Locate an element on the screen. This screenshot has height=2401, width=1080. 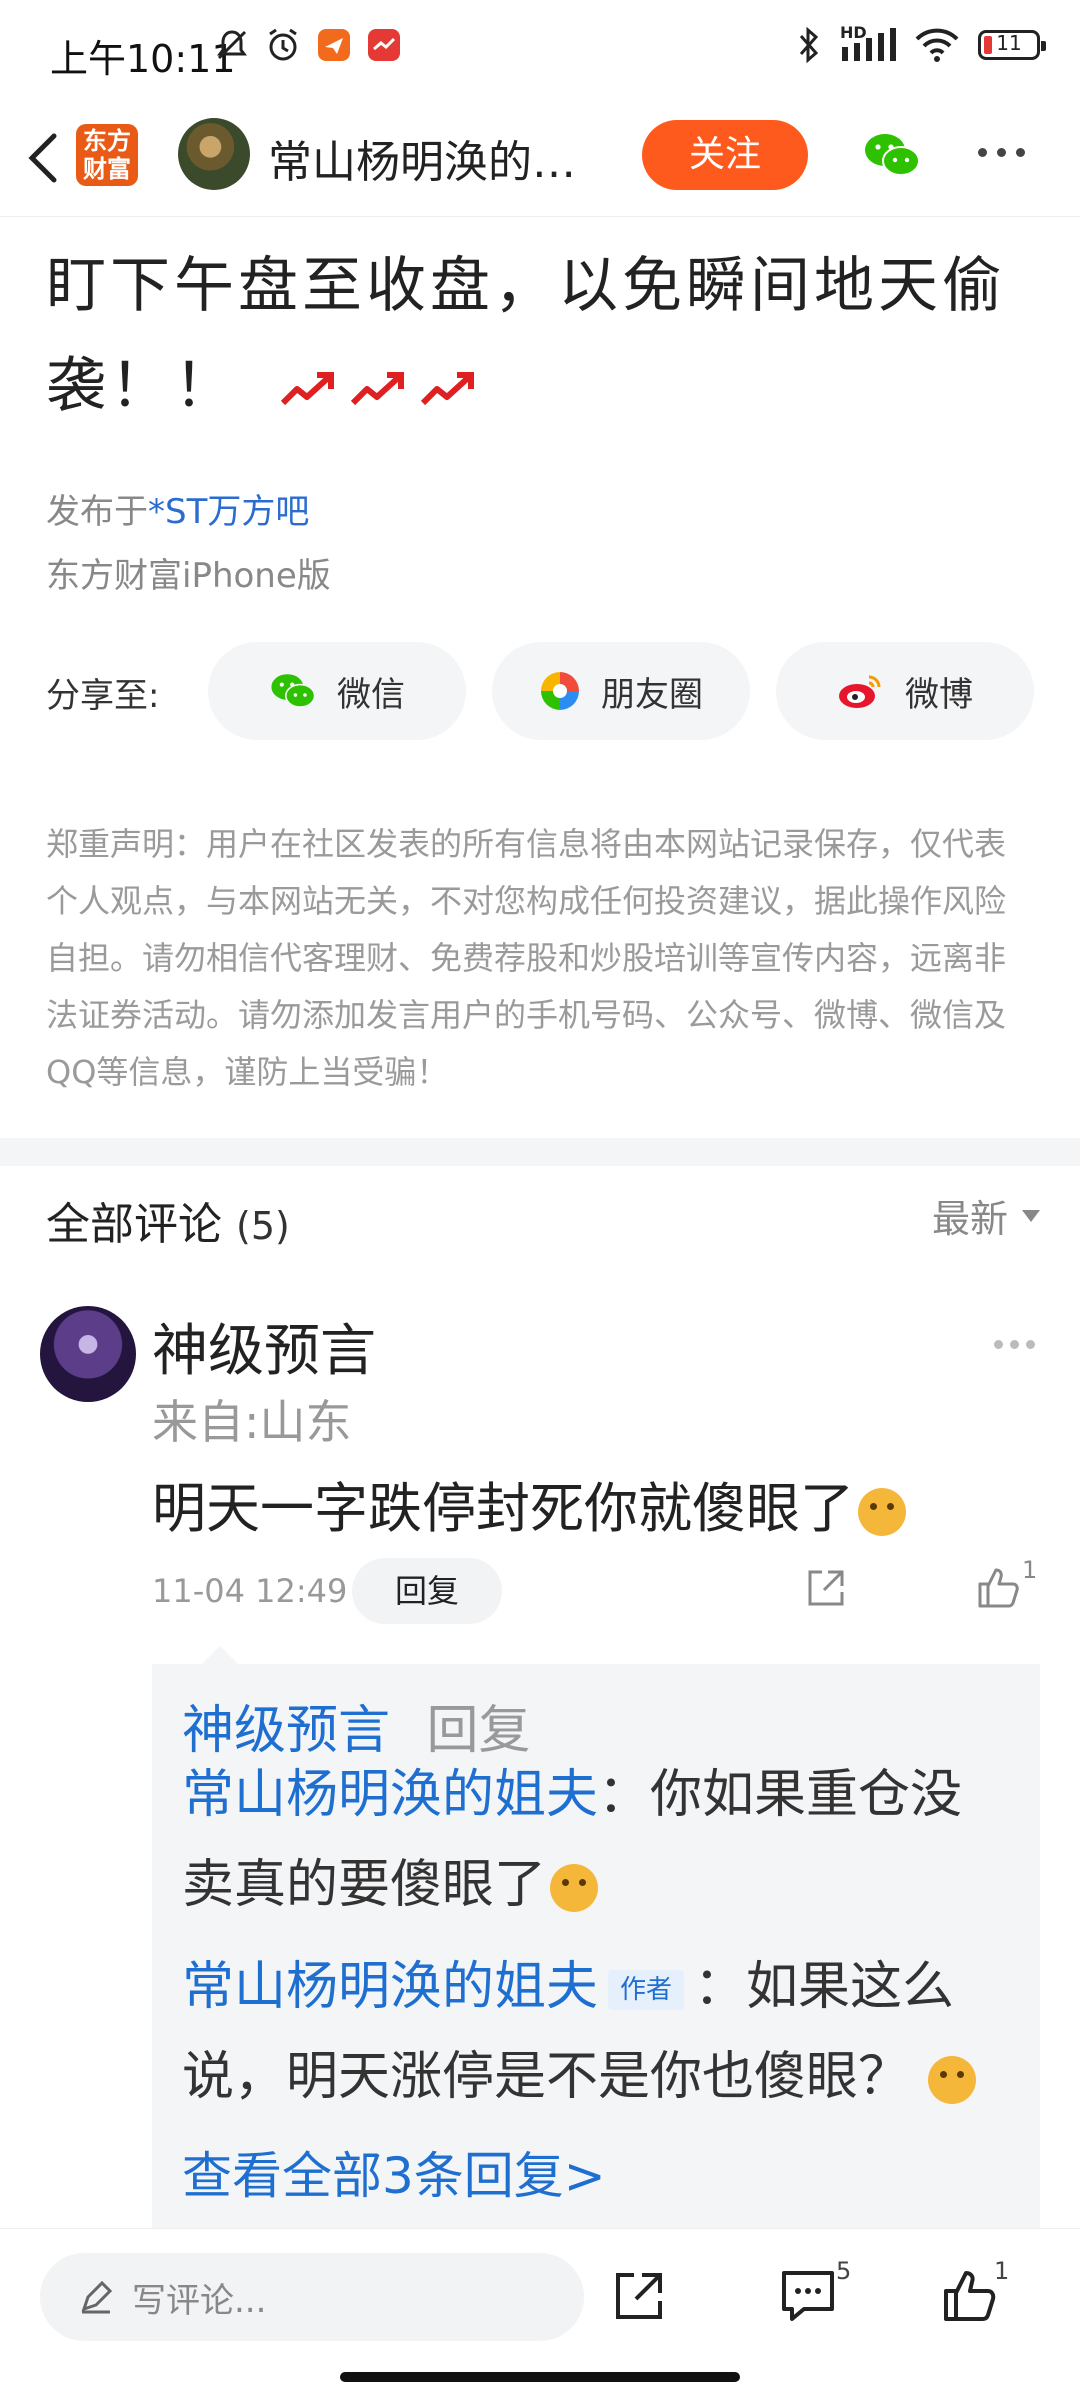
share-moments-label: 朋友圈 is located at coordinates (652, 694).